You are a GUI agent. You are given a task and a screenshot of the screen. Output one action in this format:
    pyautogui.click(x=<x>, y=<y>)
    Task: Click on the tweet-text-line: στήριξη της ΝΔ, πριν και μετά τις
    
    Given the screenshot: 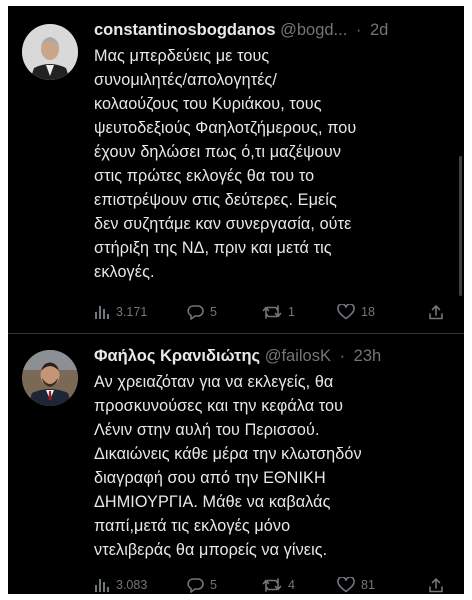 What is the action you would take?
    pyautogui.click(x=213, y=248)
    